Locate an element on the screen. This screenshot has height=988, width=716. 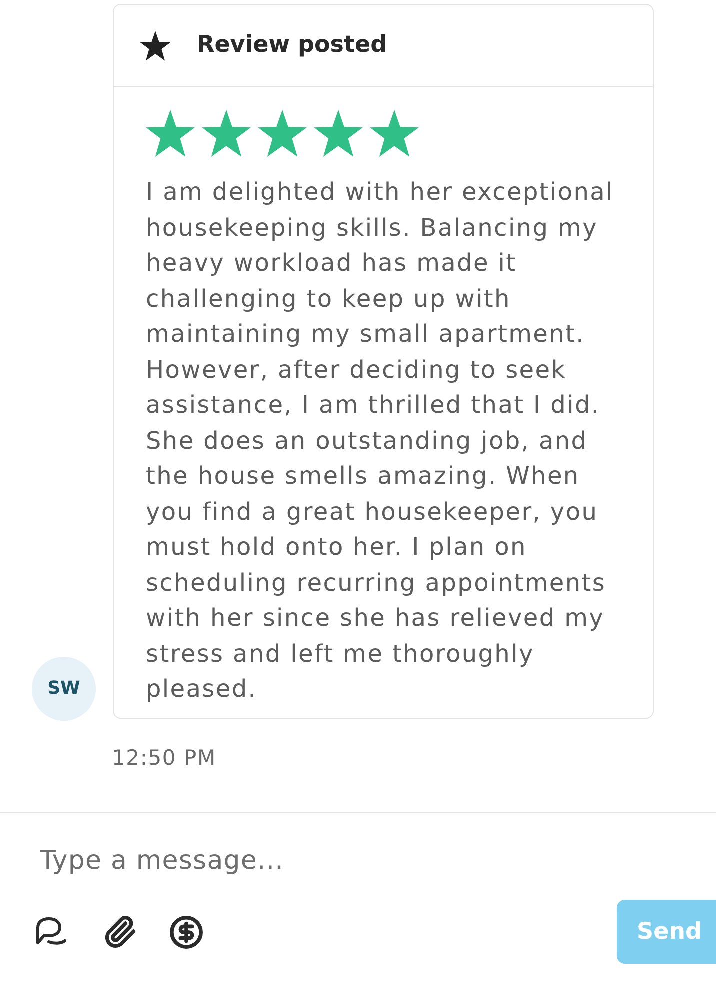
paperclip-icon is located at coordinates (120, 932).